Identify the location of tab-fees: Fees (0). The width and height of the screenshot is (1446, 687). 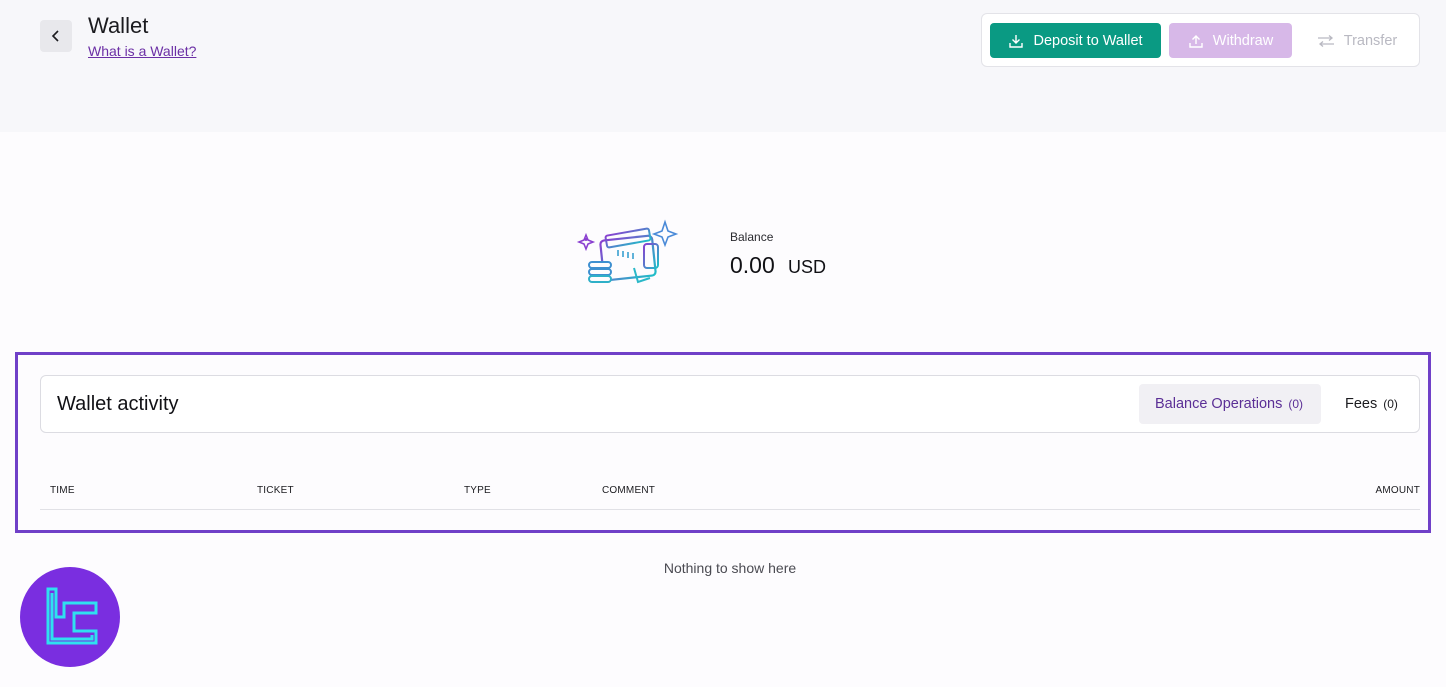
(1371, 404).